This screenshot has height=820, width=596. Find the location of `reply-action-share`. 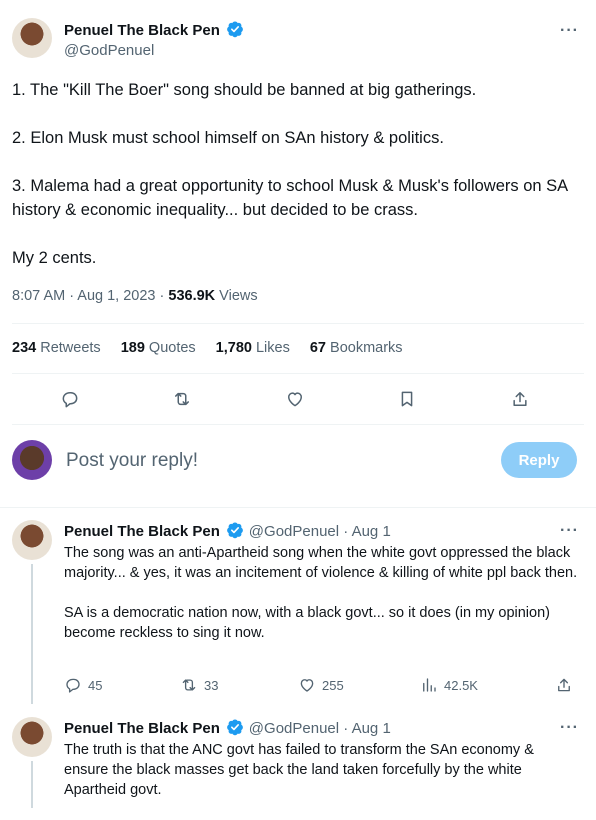

reply-action-share is located at coordinates (564, 685).